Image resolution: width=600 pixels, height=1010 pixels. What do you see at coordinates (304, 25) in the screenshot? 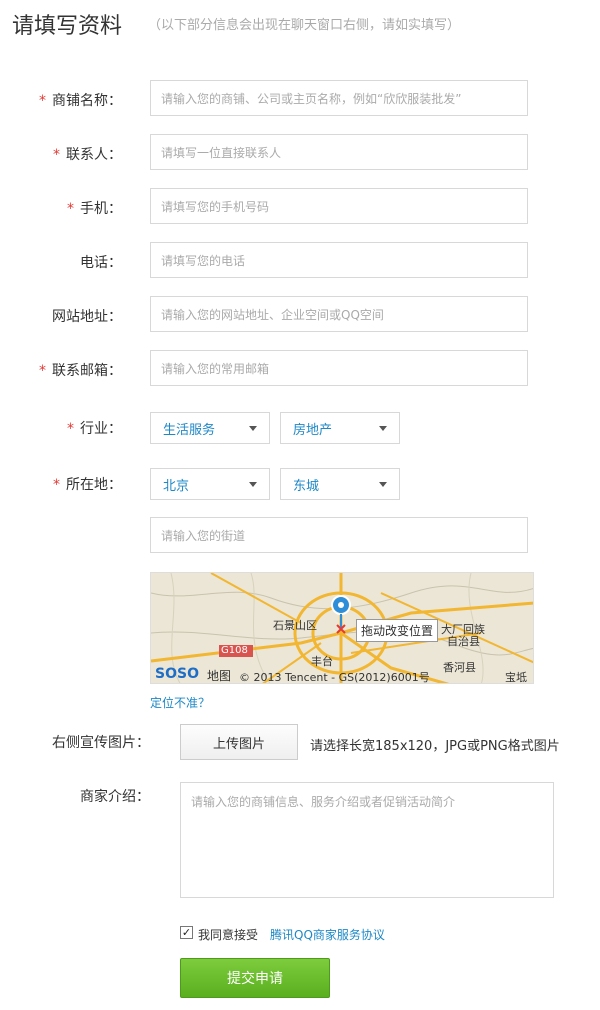
I see `page-subtitle: （以下部分信息会出现在聊天窗口右侧，请如实填写）` at bounding box center [304, 25].